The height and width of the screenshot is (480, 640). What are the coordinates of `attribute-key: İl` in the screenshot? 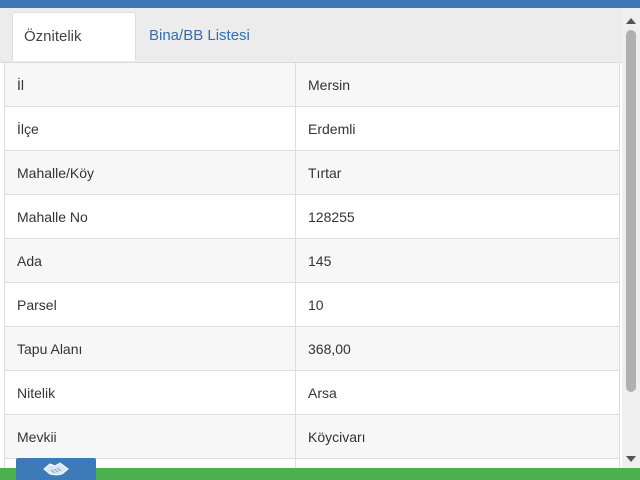 It's located at (150, 84).